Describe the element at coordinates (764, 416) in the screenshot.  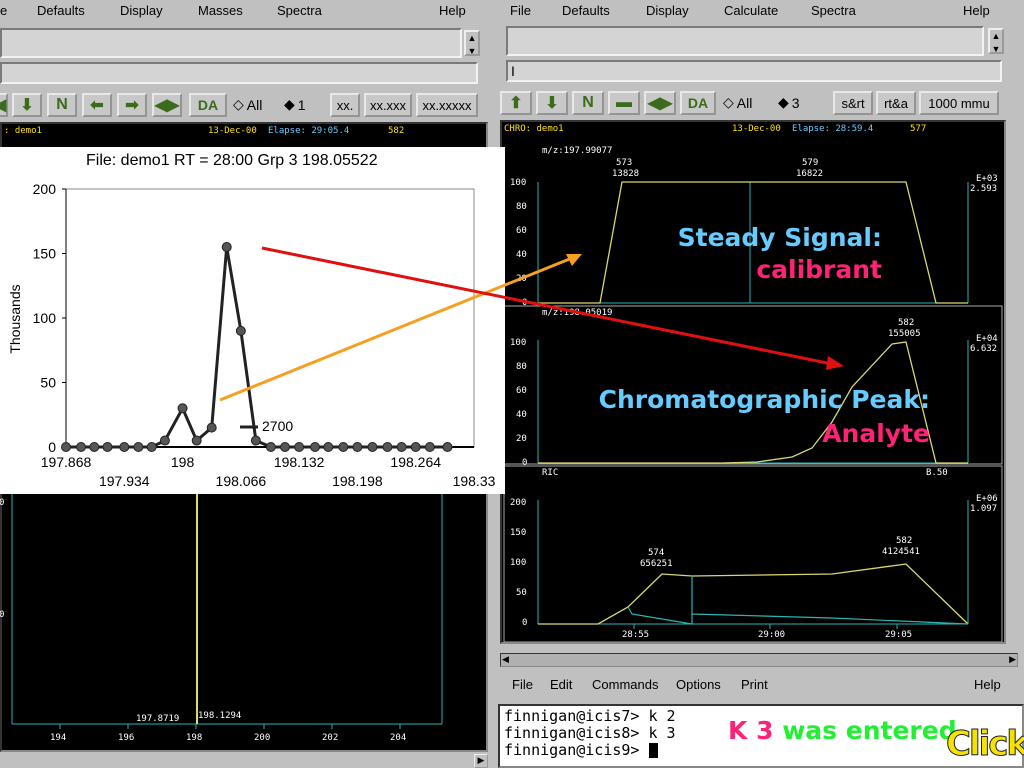
I see `chromatographic-peak-caption: Chromatographic Peak: Analyte` at that location.